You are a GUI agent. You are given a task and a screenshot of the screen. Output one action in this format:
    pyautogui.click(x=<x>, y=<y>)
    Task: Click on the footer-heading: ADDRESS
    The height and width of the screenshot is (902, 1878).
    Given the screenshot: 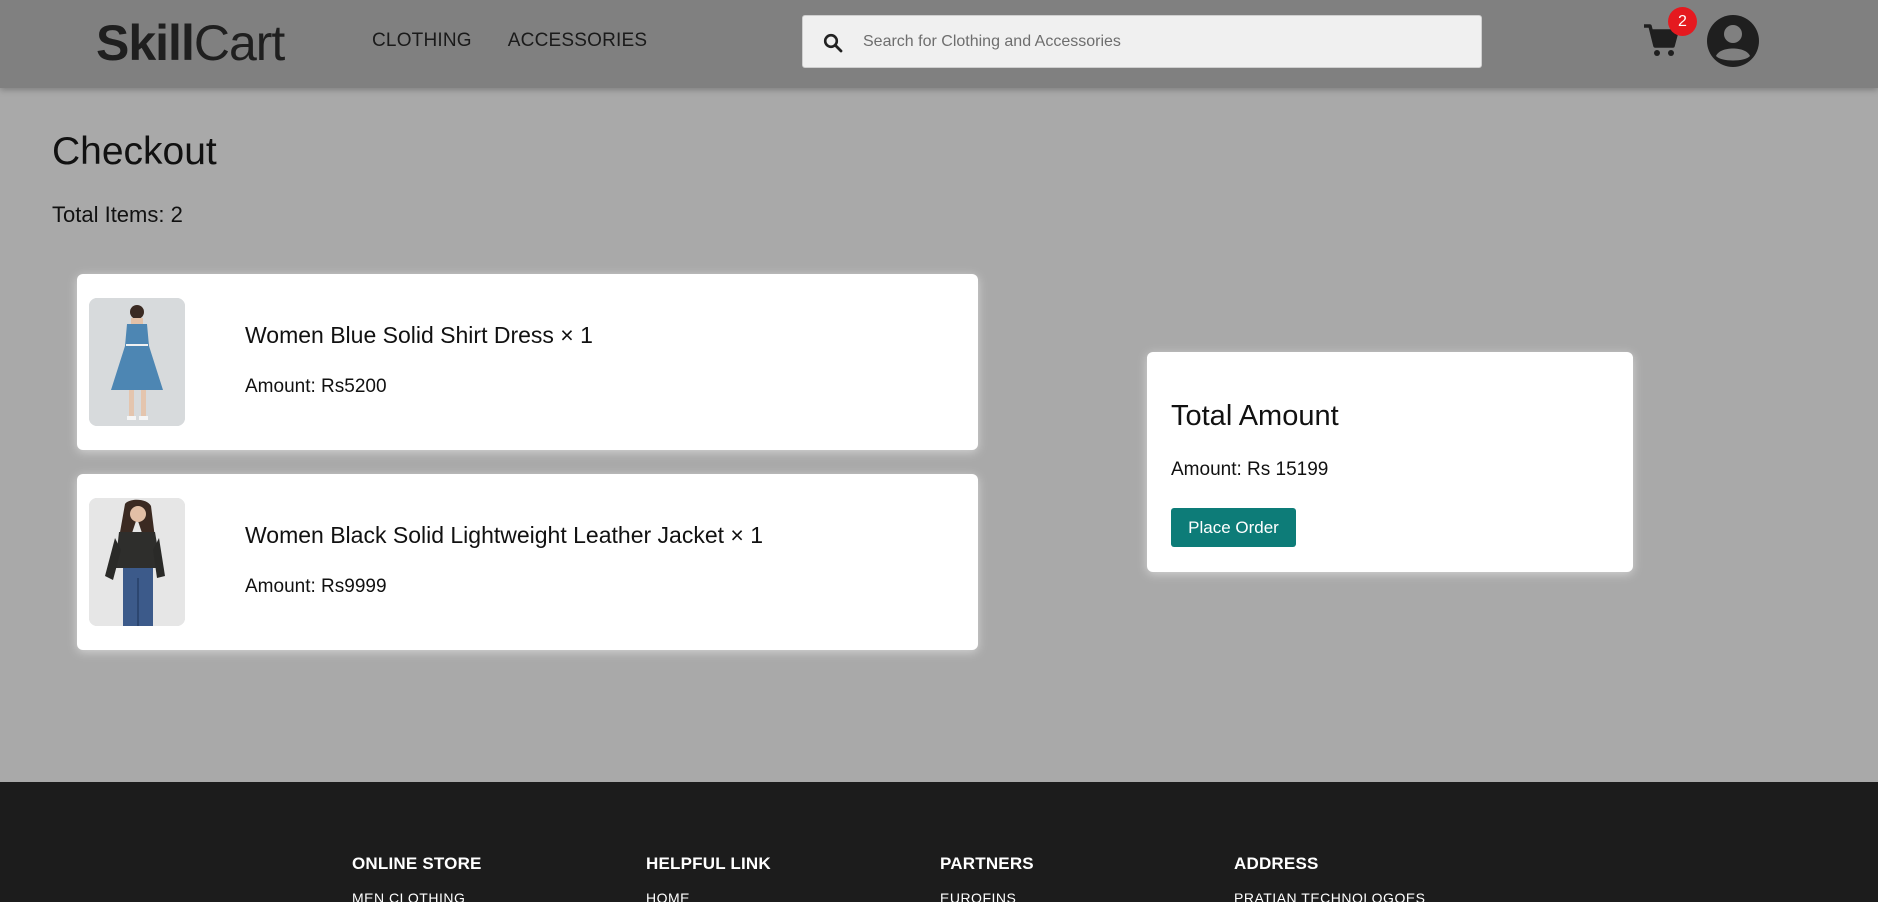 What is the action you would take?
    pyautogui.click(x=1276, y=863)
    